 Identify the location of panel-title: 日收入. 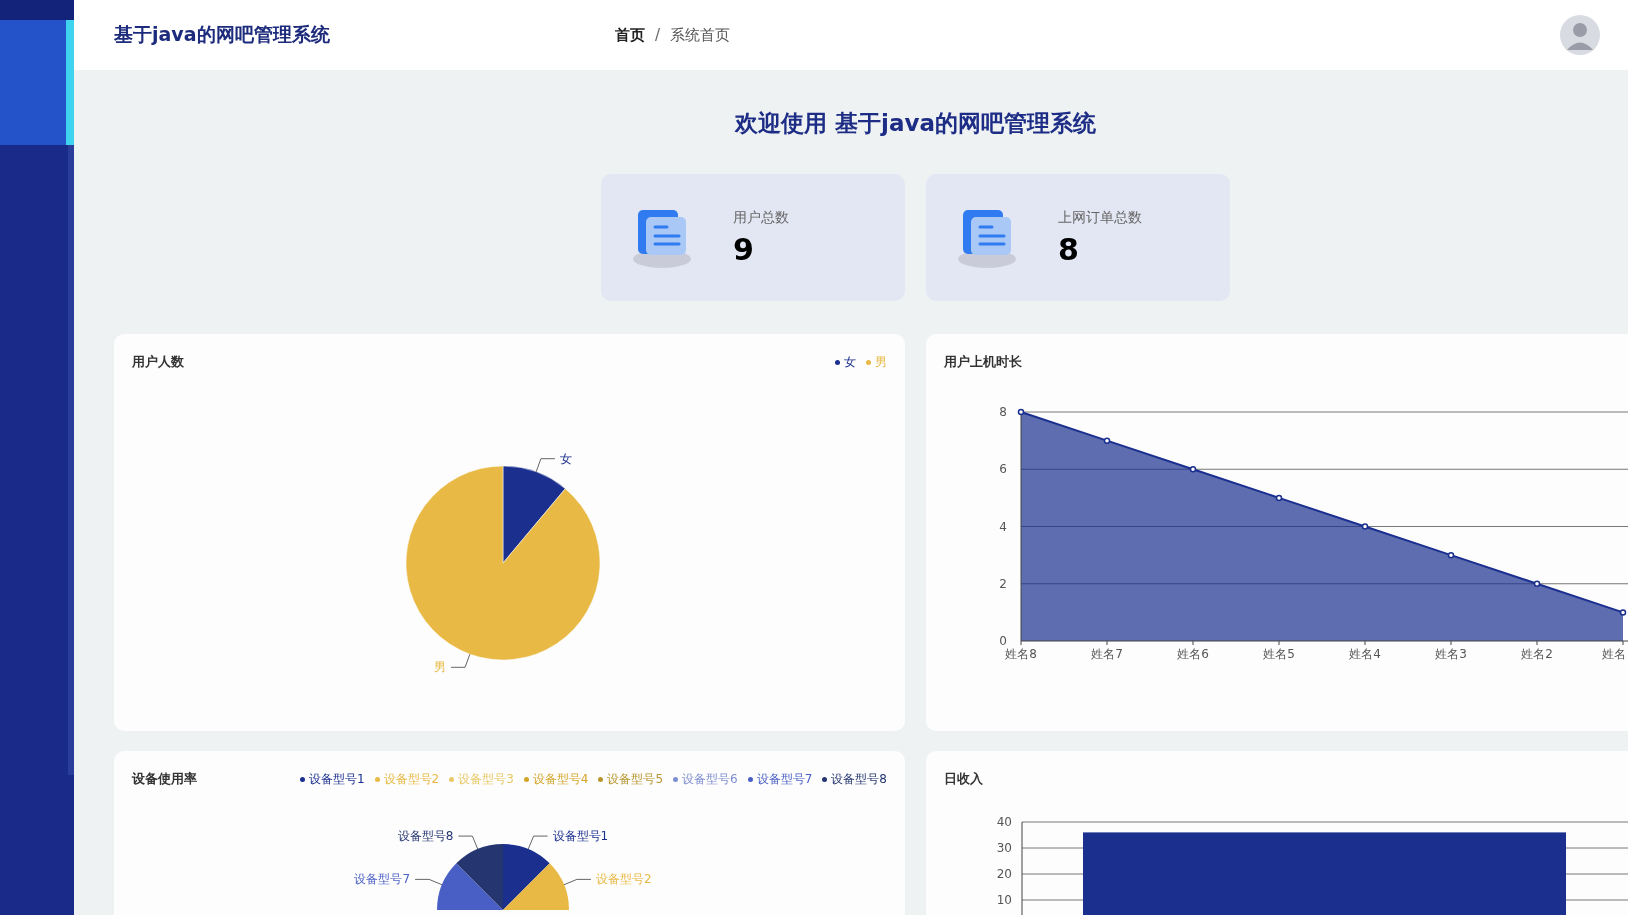
(963, 779).